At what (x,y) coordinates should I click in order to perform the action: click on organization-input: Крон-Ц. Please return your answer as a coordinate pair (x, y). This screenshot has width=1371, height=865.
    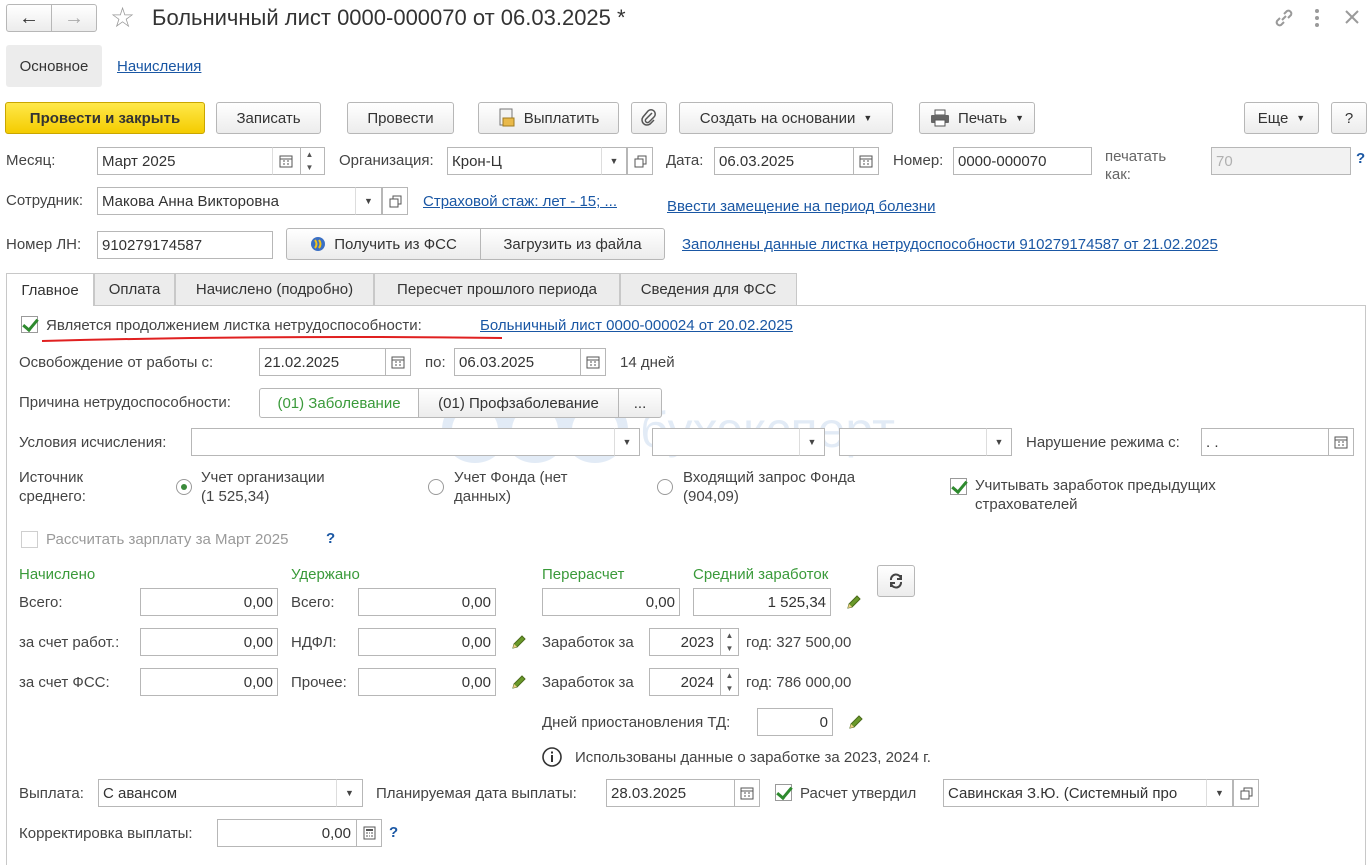
    Looking at the image, I should click on (537, 161).